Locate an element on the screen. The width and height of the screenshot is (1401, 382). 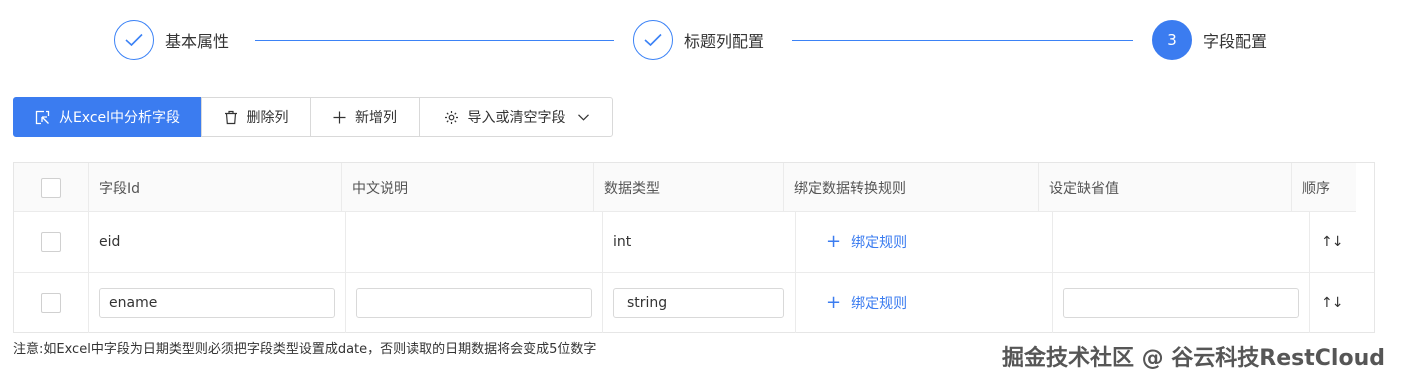
header-select-all is located at coordinates (51, 187).